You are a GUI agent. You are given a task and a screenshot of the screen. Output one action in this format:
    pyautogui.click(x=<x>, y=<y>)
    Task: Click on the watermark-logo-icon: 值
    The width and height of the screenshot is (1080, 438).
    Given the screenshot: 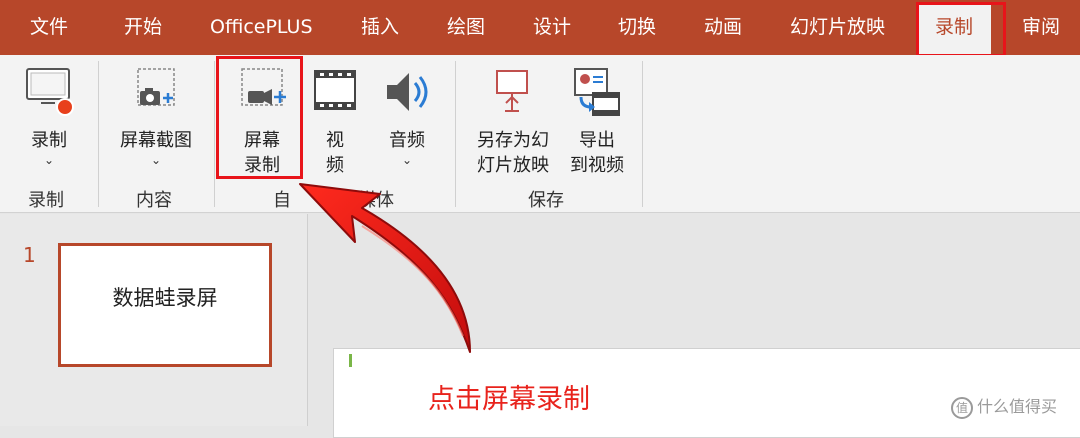 What is the action you would take?
    pyautogui.click(x=962, y=407)
    